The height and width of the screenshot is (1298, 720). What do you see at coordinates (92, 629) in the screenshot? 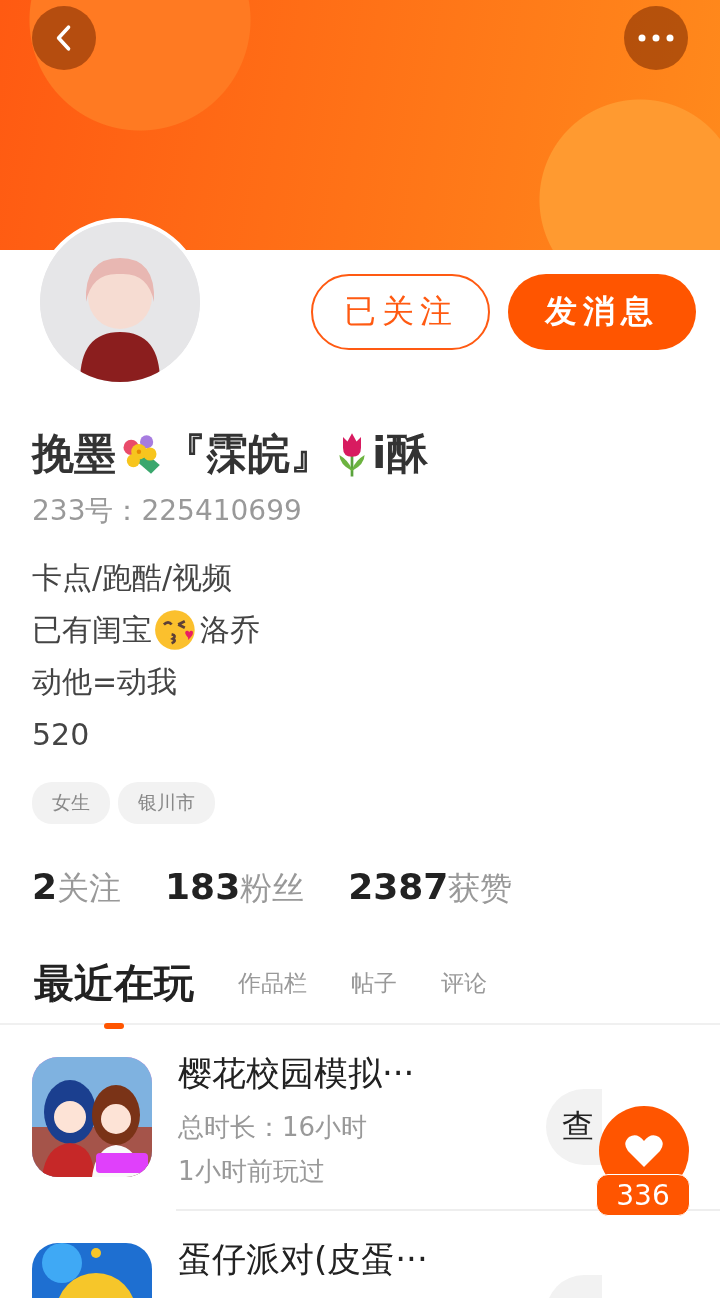
I see `bio-text: 已有闺宝` at bounding box center [92, 629].